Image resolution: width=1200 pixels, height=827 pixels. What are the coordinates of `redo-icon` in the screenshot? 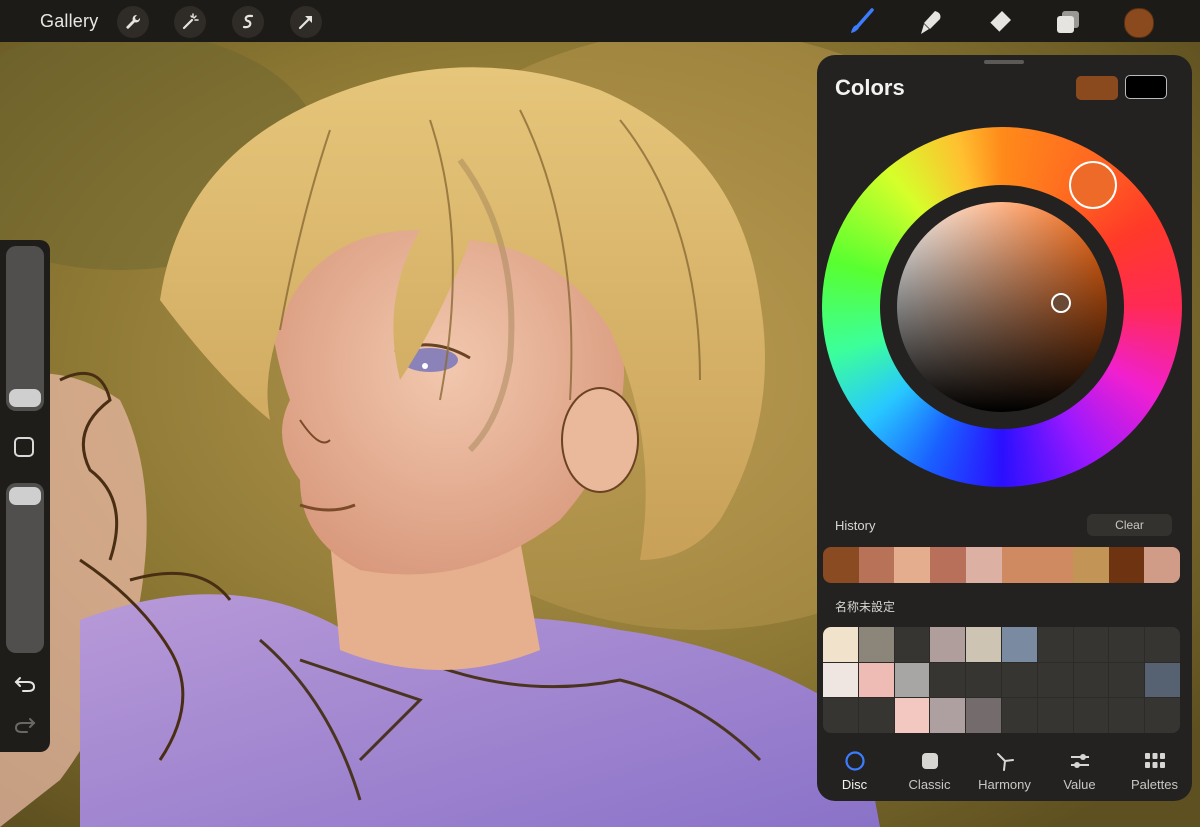 It's located at (25, 727).